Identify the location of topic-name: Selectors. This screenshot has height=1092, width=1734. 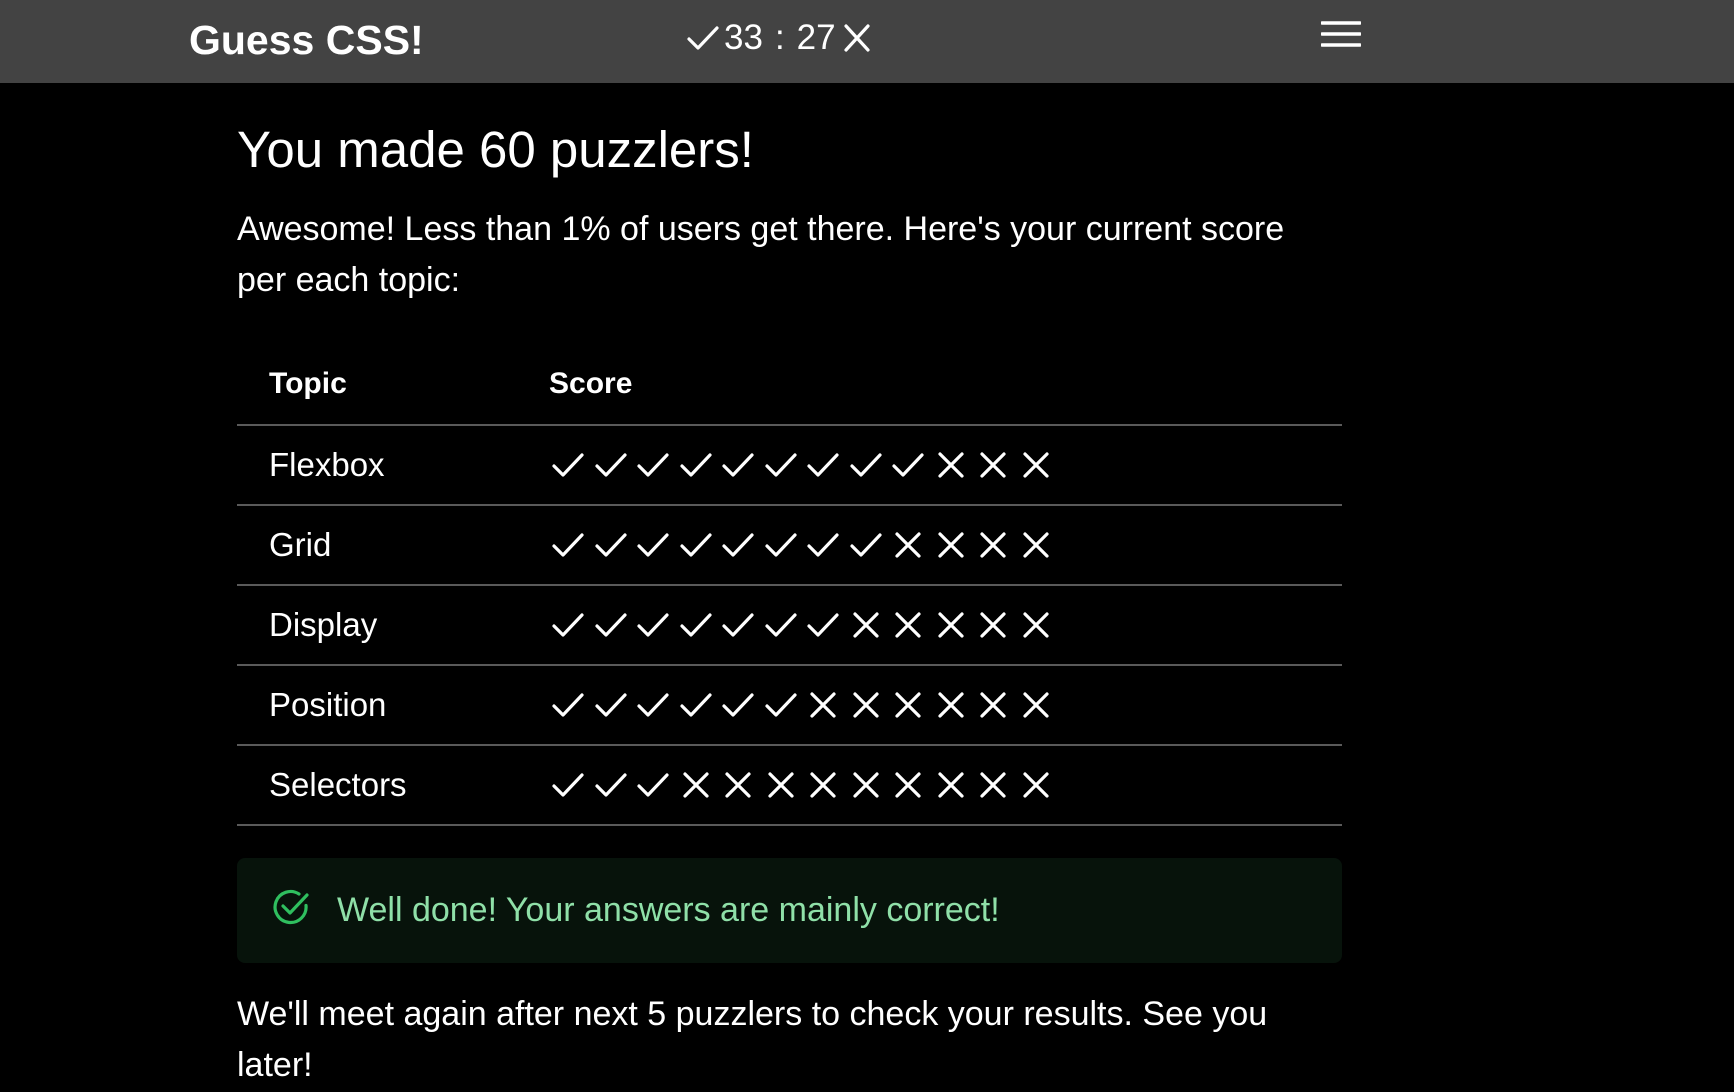
(392, 786).